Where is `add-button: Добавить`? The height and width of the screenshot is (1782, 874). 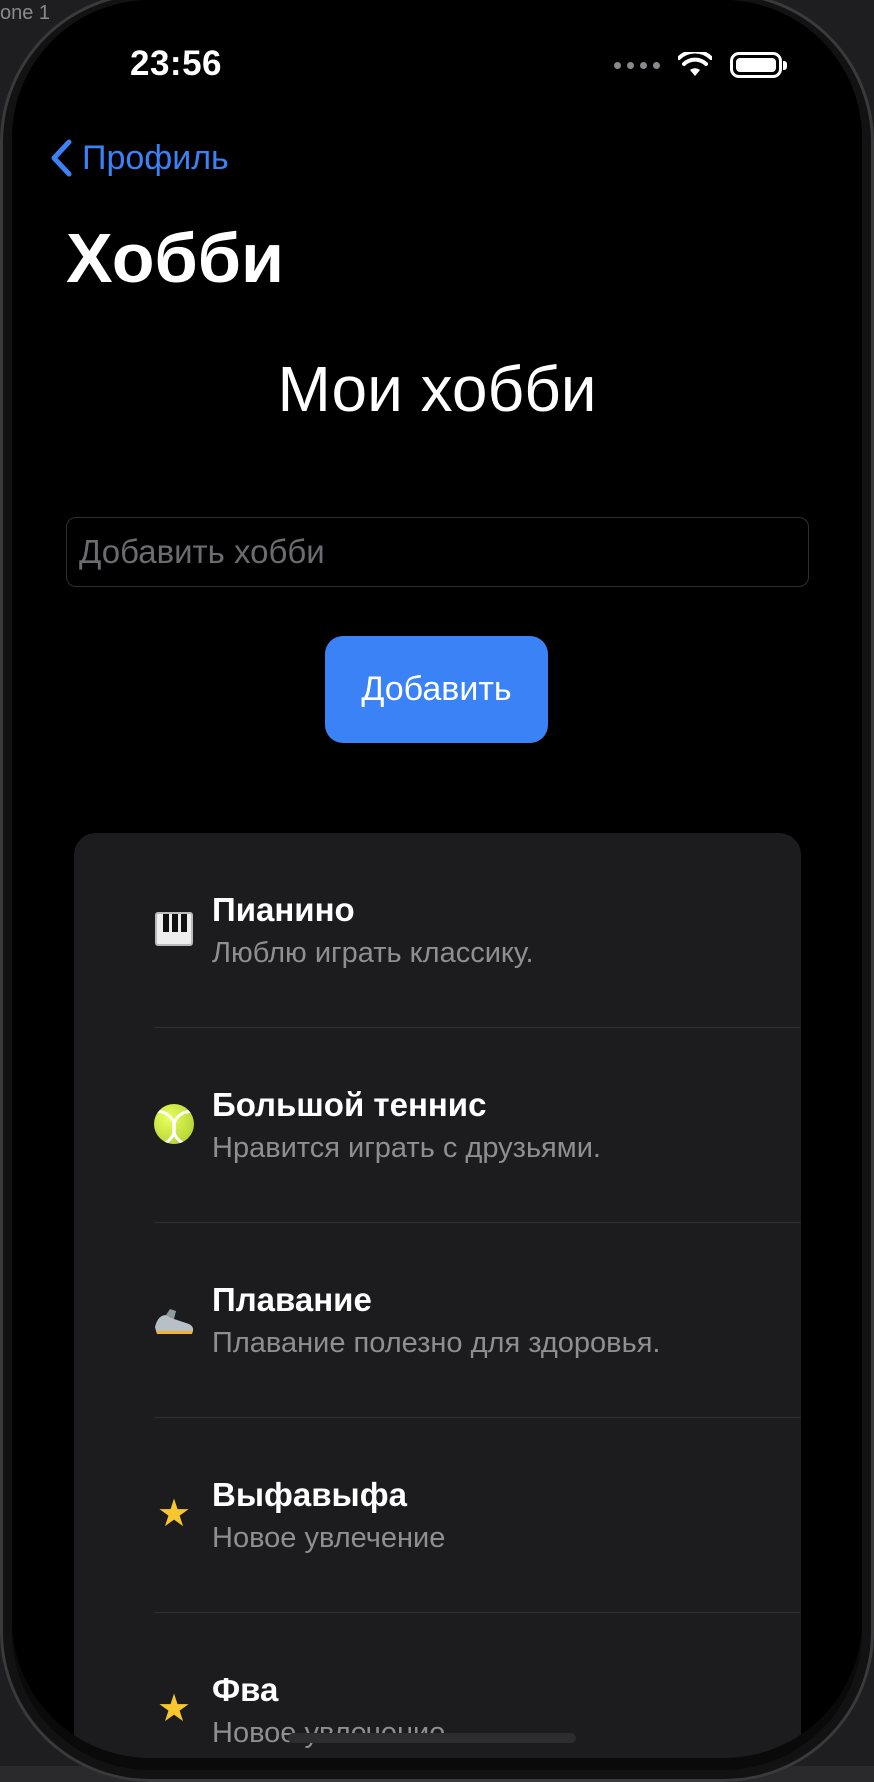 add-button: Добавить is located at coordinates (436, 689).